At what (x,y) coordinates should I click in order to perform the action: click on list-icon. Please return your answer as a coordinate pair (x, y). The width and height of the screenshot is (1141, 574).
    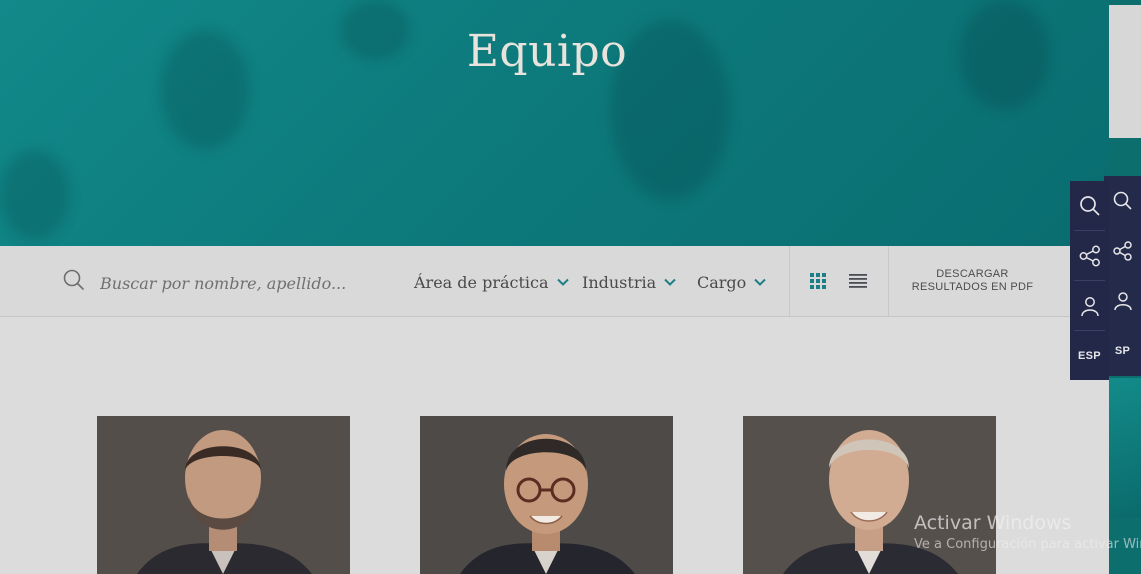
    Looking at the image, I should click on (858, 281).